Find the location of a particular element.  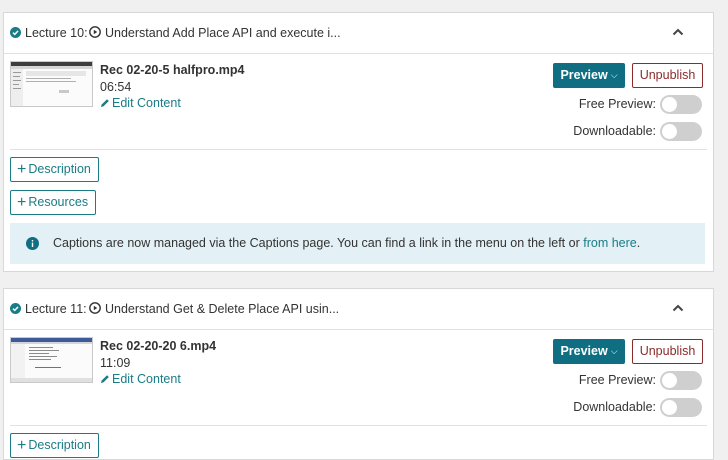

add-resources-button: + Resources is located at coordinates (53, 202).